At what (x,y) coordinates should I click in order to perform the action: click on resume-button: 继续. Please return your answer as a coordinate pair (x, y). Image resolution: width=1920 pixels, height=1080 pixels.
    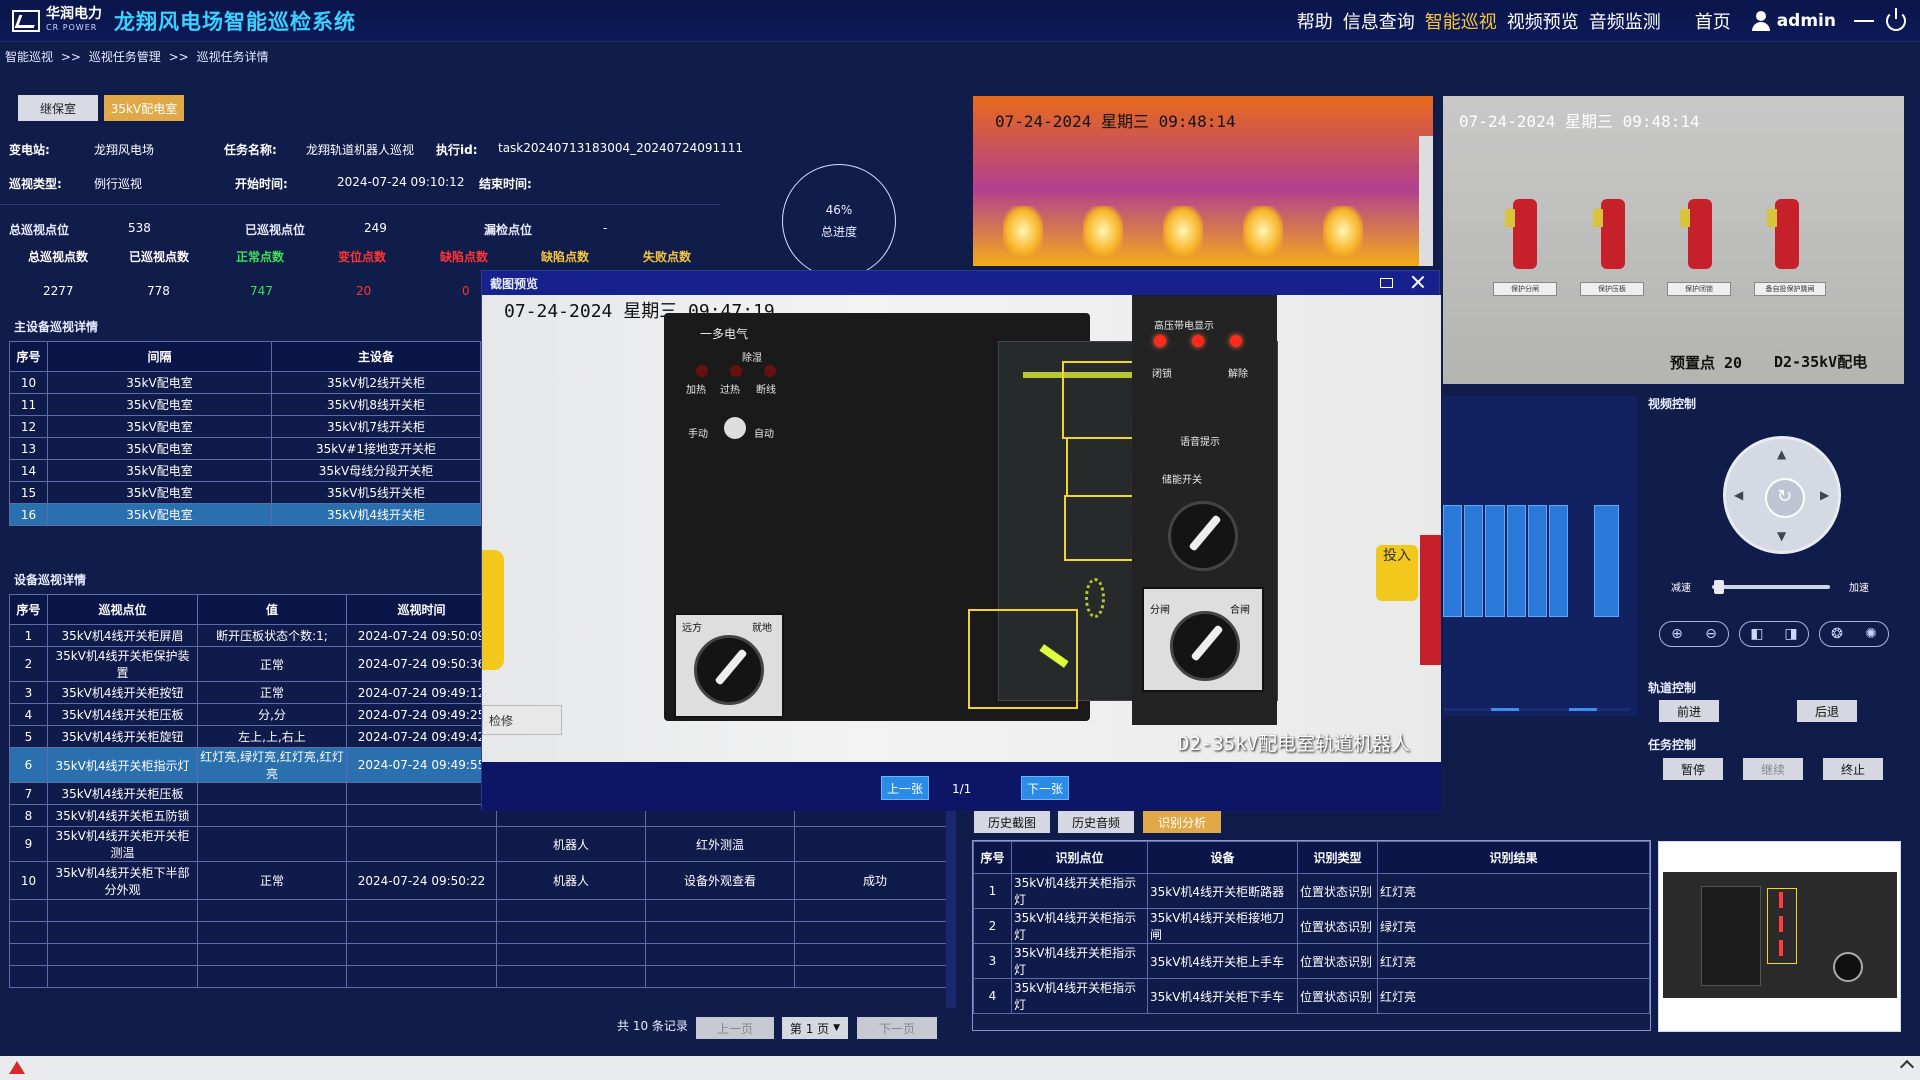
    Looking at the image, I should click on (1773, 769).